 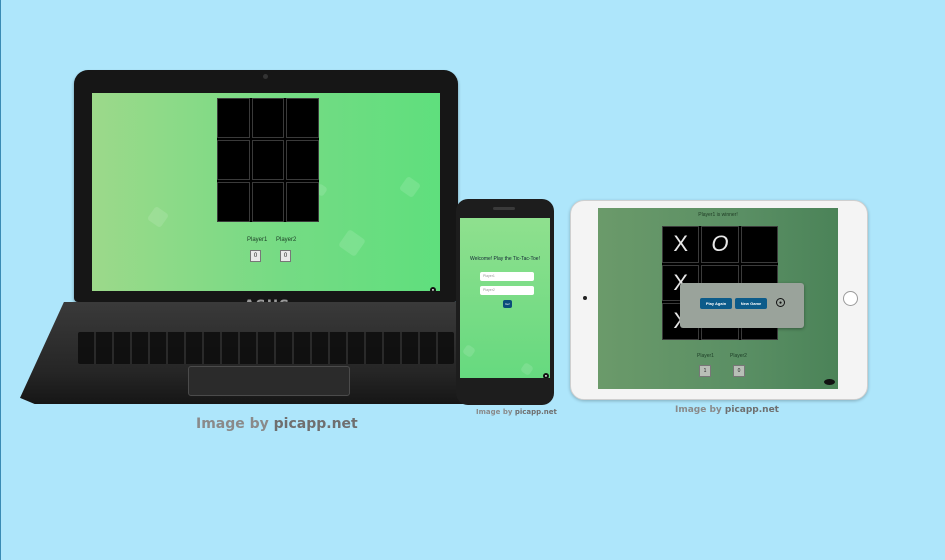 What do you see at coordinates (705, 371) in the screenshot?
I see `player1-score: 1` at bounding box center [705, 371].